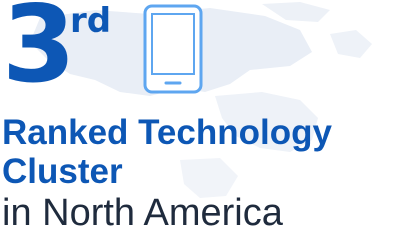 The width and height of the screenshot is (408, 248). I want to click on subline: in North America, so click(142, 213).